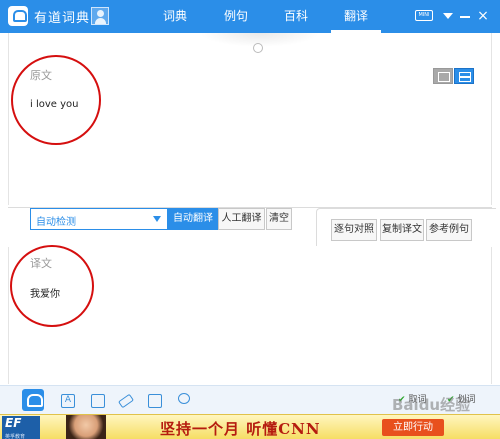 The height and width of the screenshot is (439, 500). What do you see at coordinates (449, 230) in the screenshot?
I see `reference-examples-button: 参考例句` at bounding box center [449, 230].